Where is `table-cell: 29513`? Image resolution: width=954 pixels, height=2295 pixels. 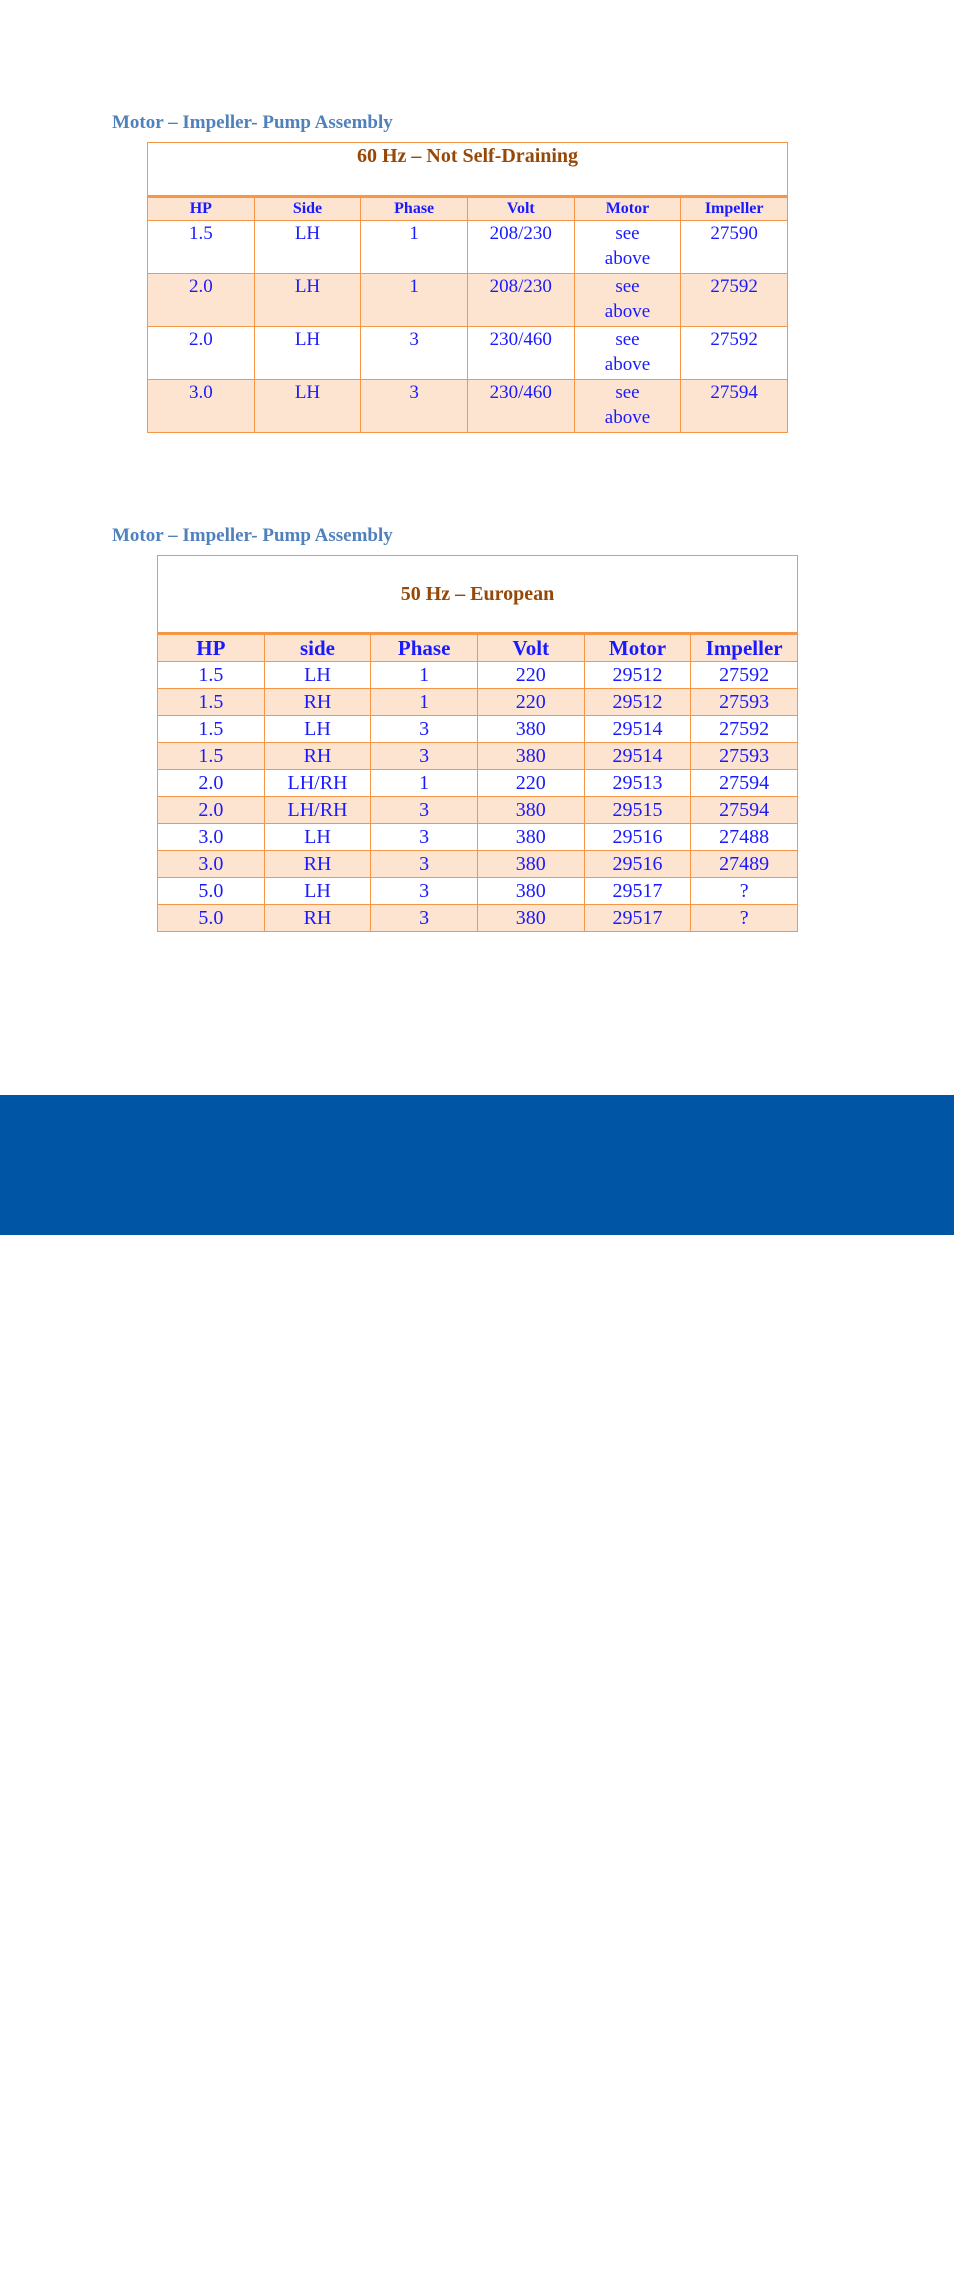 table-cell: 29513 is located at coordinates (637, 783).